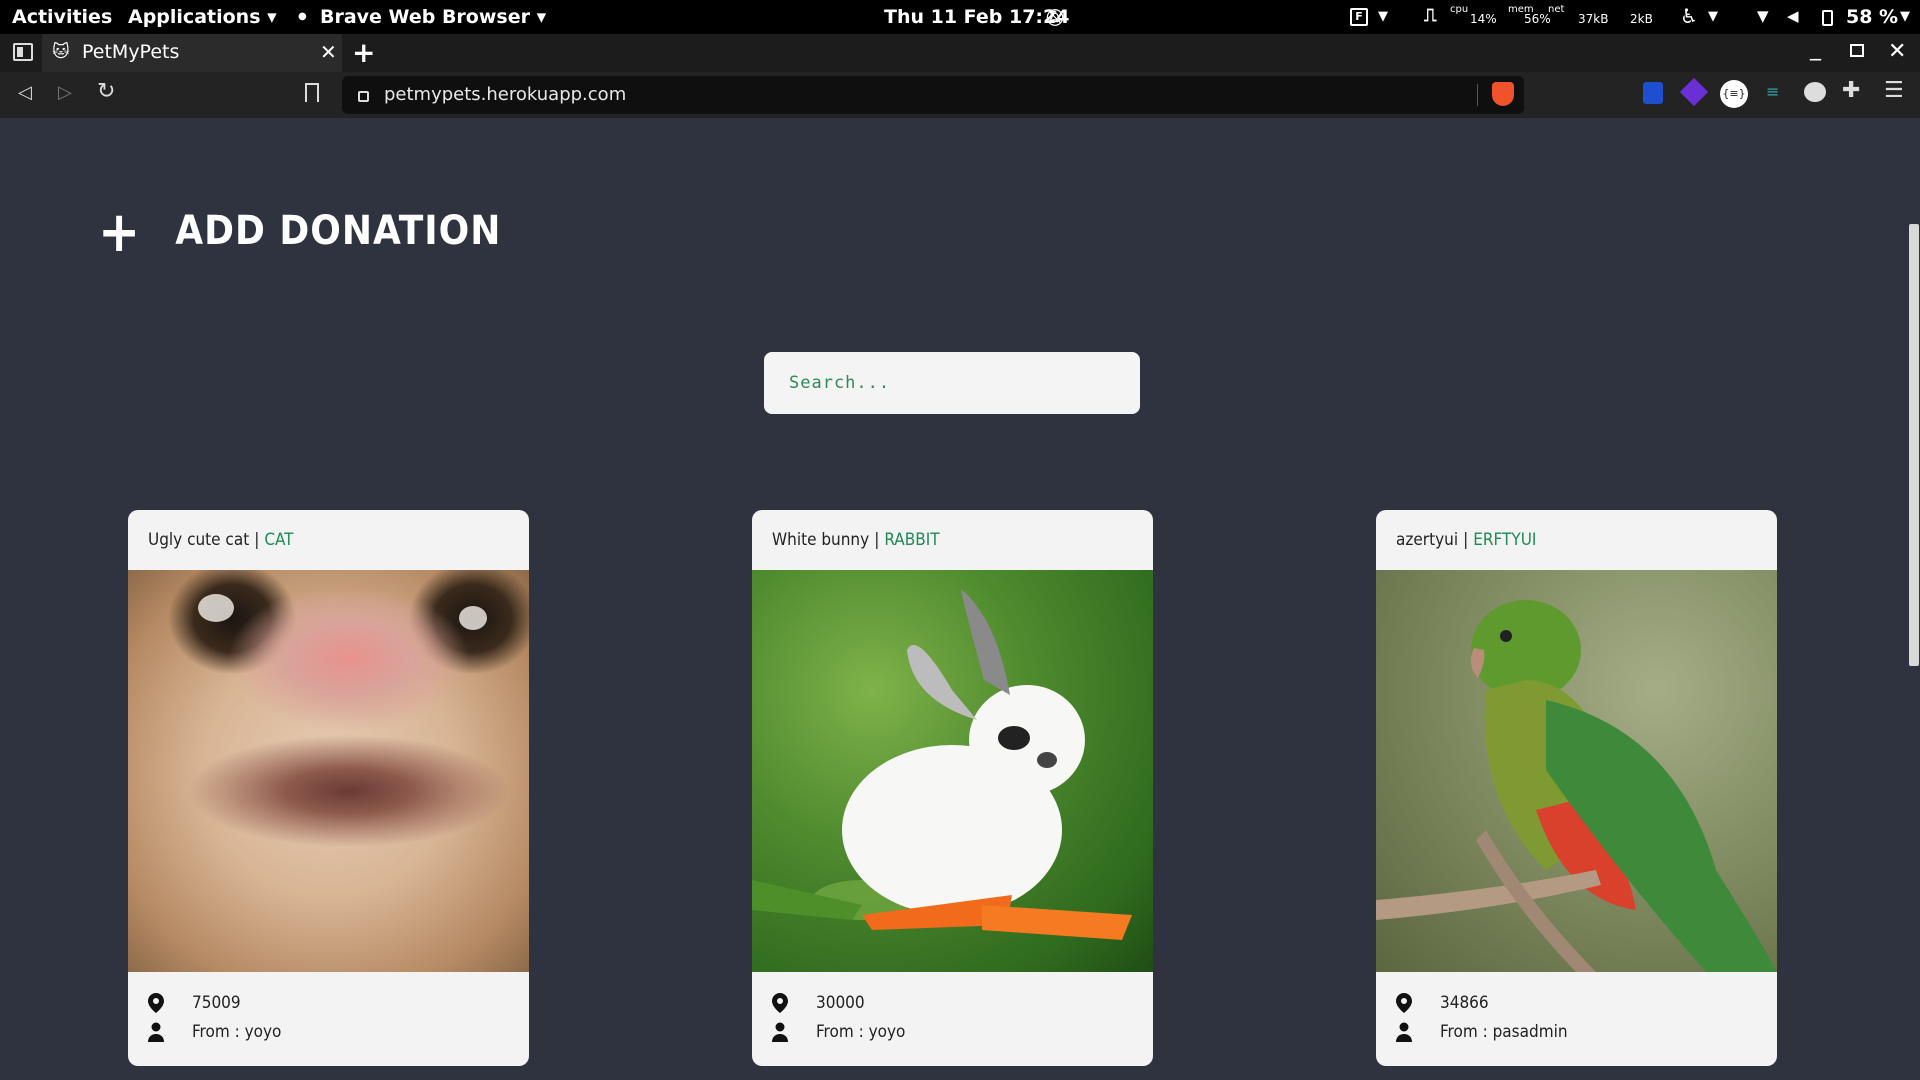 This screenshot has width=1920, height=1080. What do you see at coordinates (338, 231) in the screenshot?
I see `add-donation-label: ADD DONATION` at bounding box center [338, 231].